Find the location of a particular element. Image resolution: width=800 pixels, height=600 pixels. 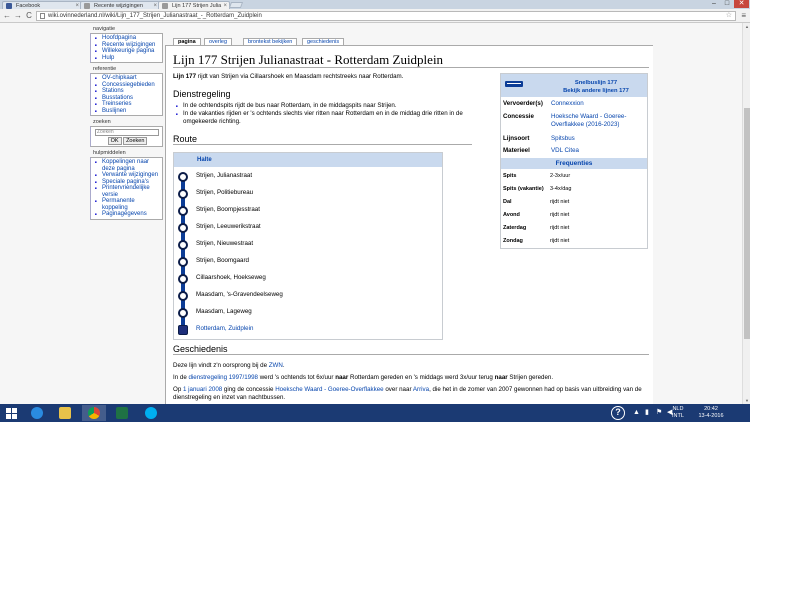

windows-logo-icon is located at coordinates (12, 413).